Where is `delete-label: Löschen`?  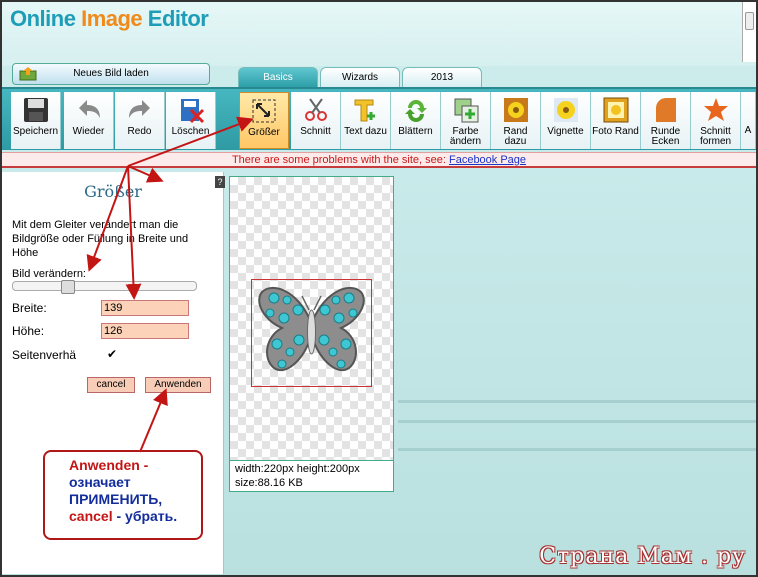
delete-label: Löschen is located at coordinates (190, 131).